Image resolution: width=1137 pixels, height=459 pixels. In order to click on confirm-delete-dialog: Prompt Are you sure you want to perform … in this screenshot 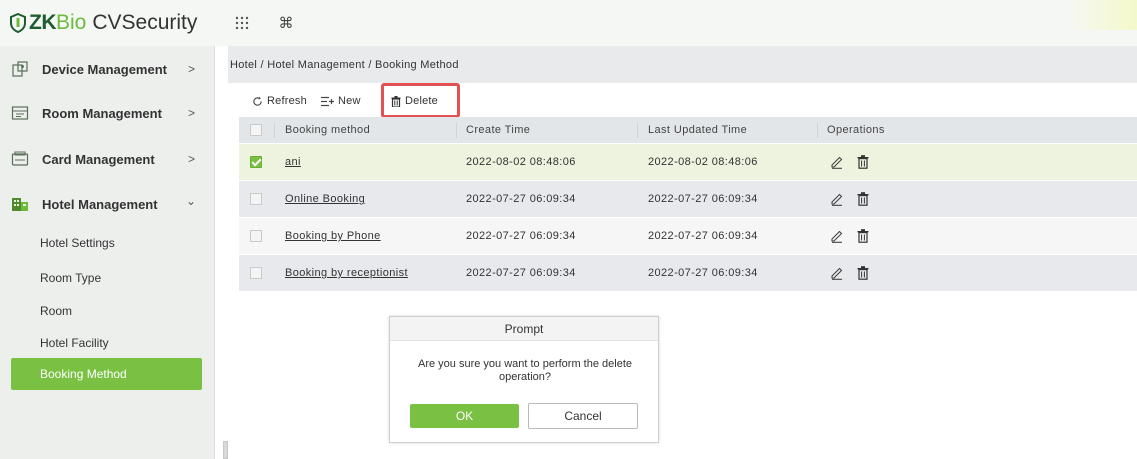, I will do `click(524, 379)`.